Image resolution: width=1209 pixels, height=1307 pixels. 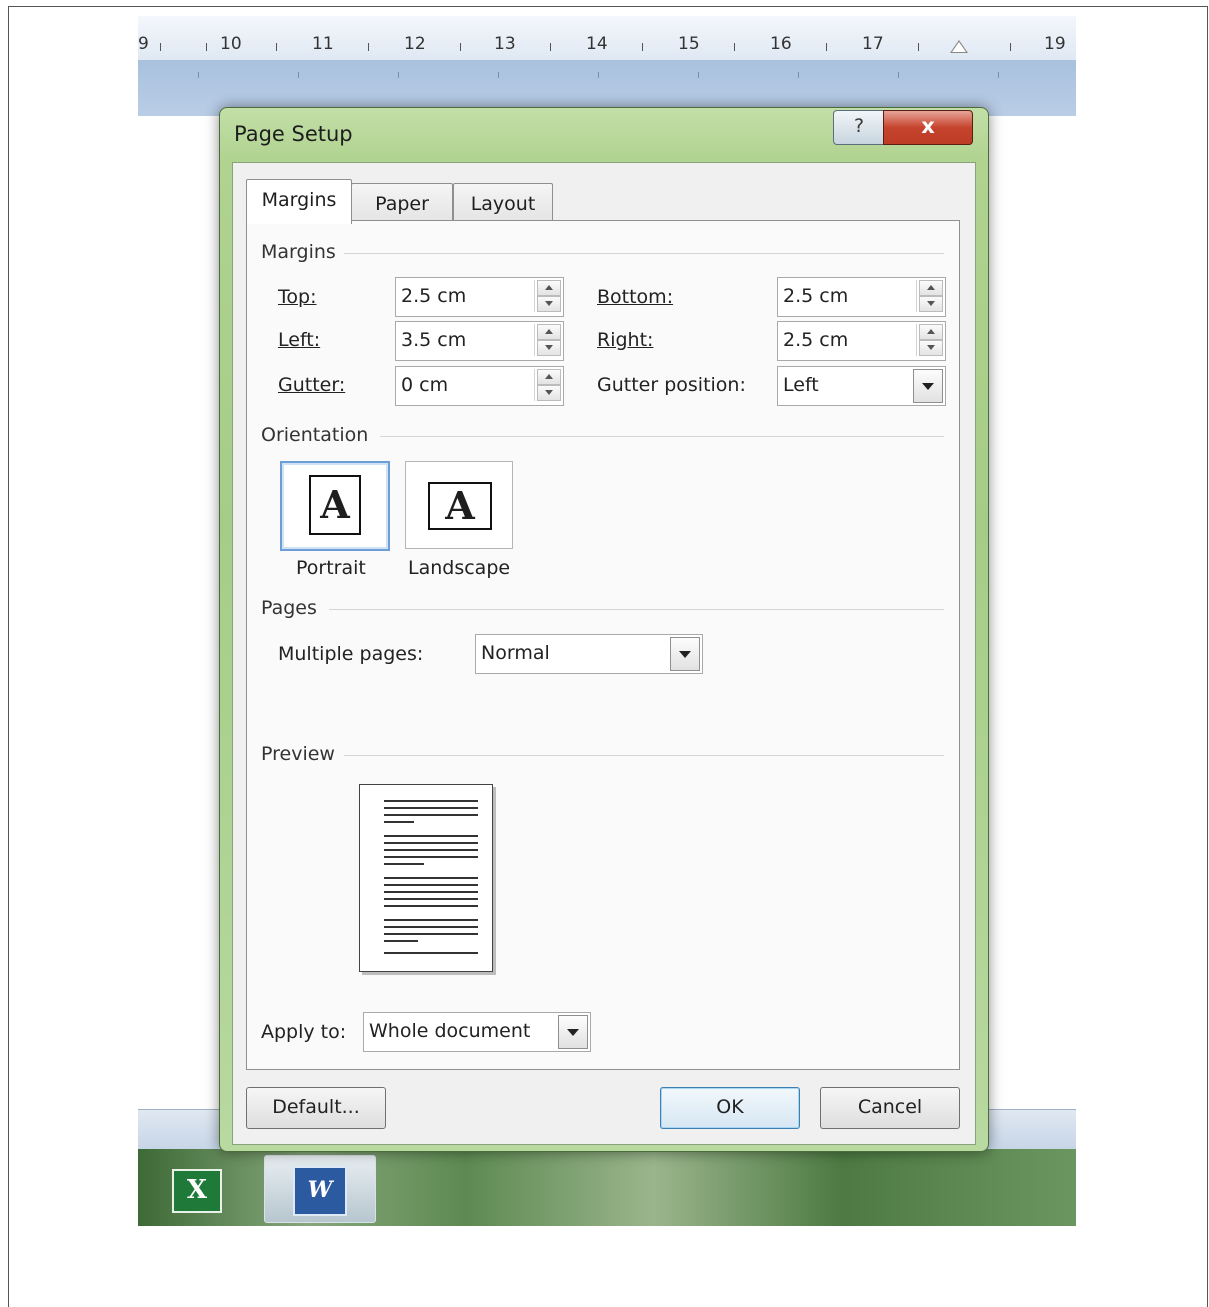 What do you see at coordinates (861, 297) in the screenshot?
I see `bottom-margin-spinner: 2.5 cm` at bounding box center [861, 297].